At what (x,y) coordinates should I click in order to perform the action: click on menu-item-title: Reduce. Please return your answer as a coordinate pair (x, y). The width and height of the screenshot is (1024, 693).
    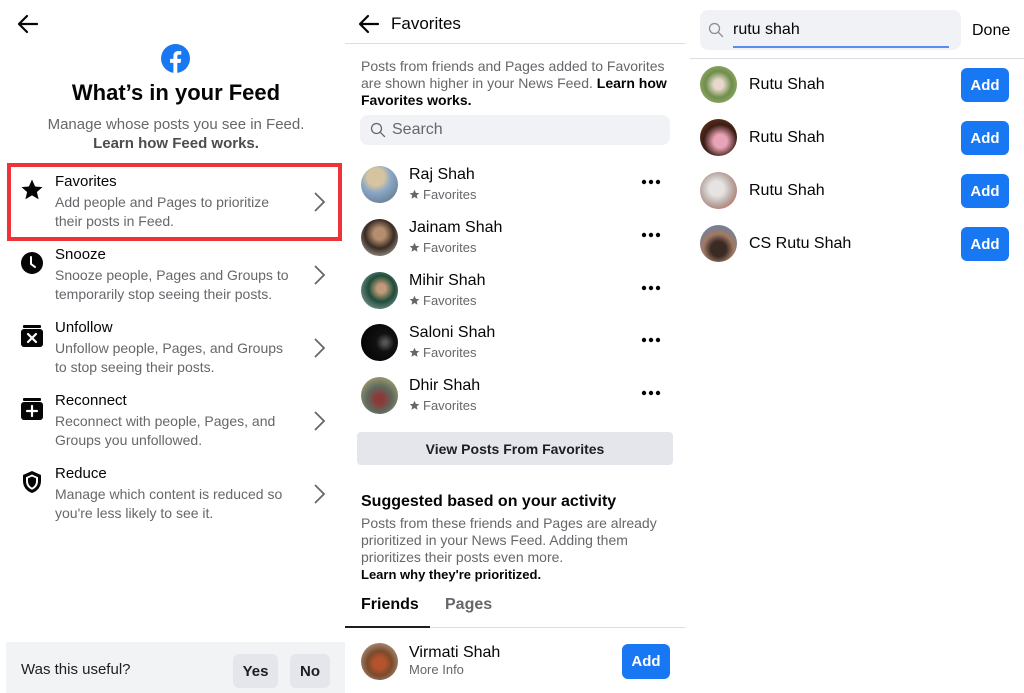
    Looking at the image, I should click on (81, 473).